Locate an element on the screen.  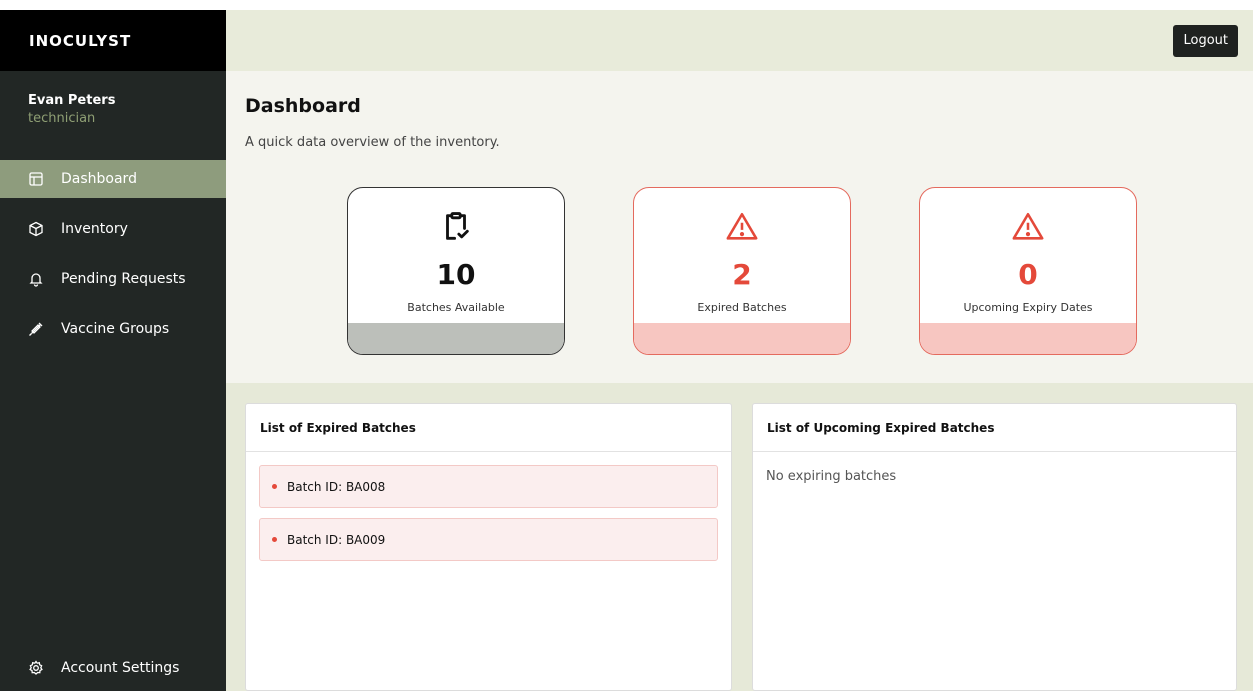
stat-value: 0 is located at coordinates (1028, 274).